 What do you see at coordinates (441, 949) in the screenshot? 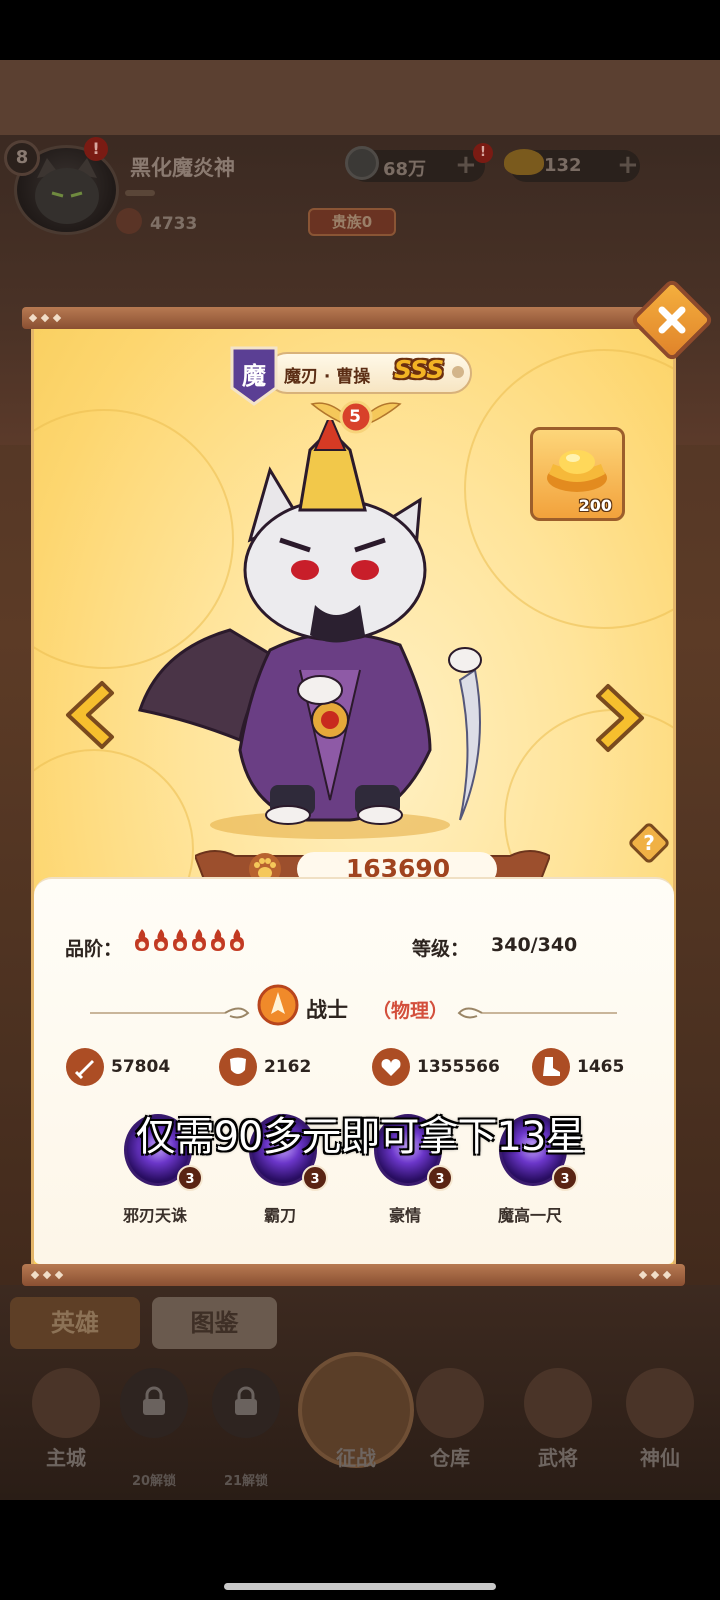
I see `level-label: 等级：` at bounding box center [441, 949].